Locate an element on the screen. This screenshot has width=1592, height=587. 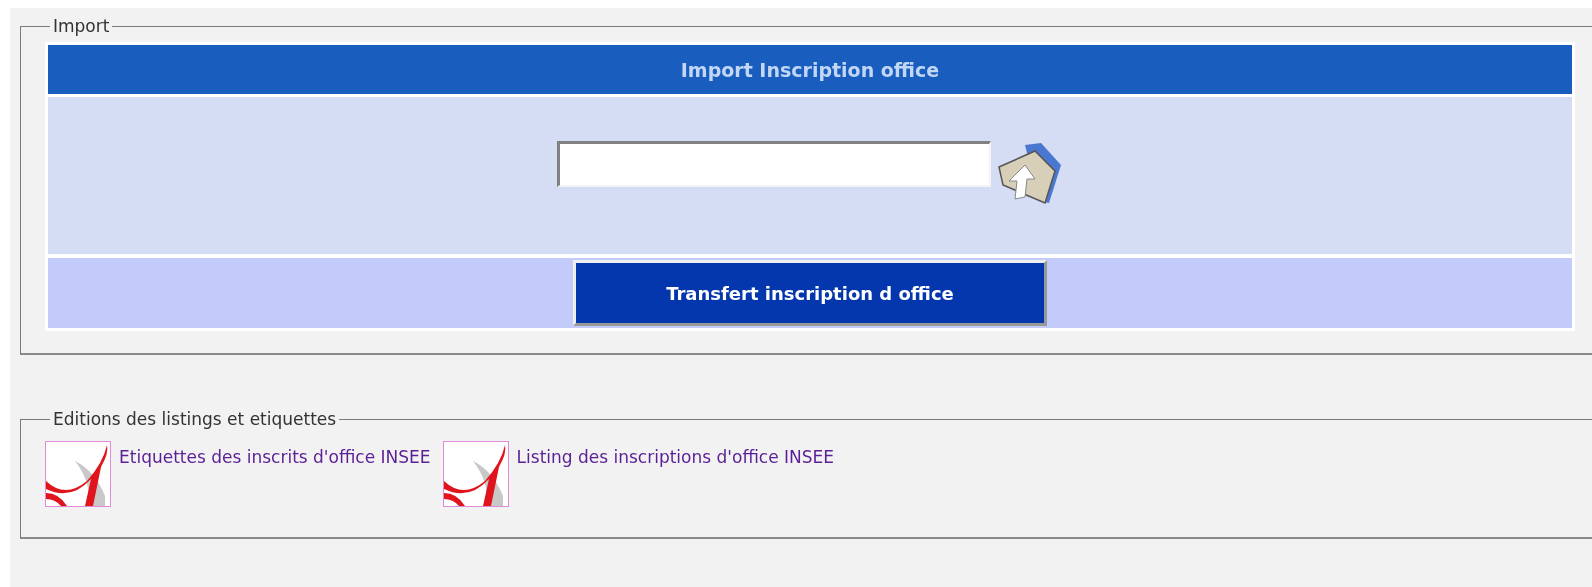
section-legend: Import is located at coordinates (81, 26).